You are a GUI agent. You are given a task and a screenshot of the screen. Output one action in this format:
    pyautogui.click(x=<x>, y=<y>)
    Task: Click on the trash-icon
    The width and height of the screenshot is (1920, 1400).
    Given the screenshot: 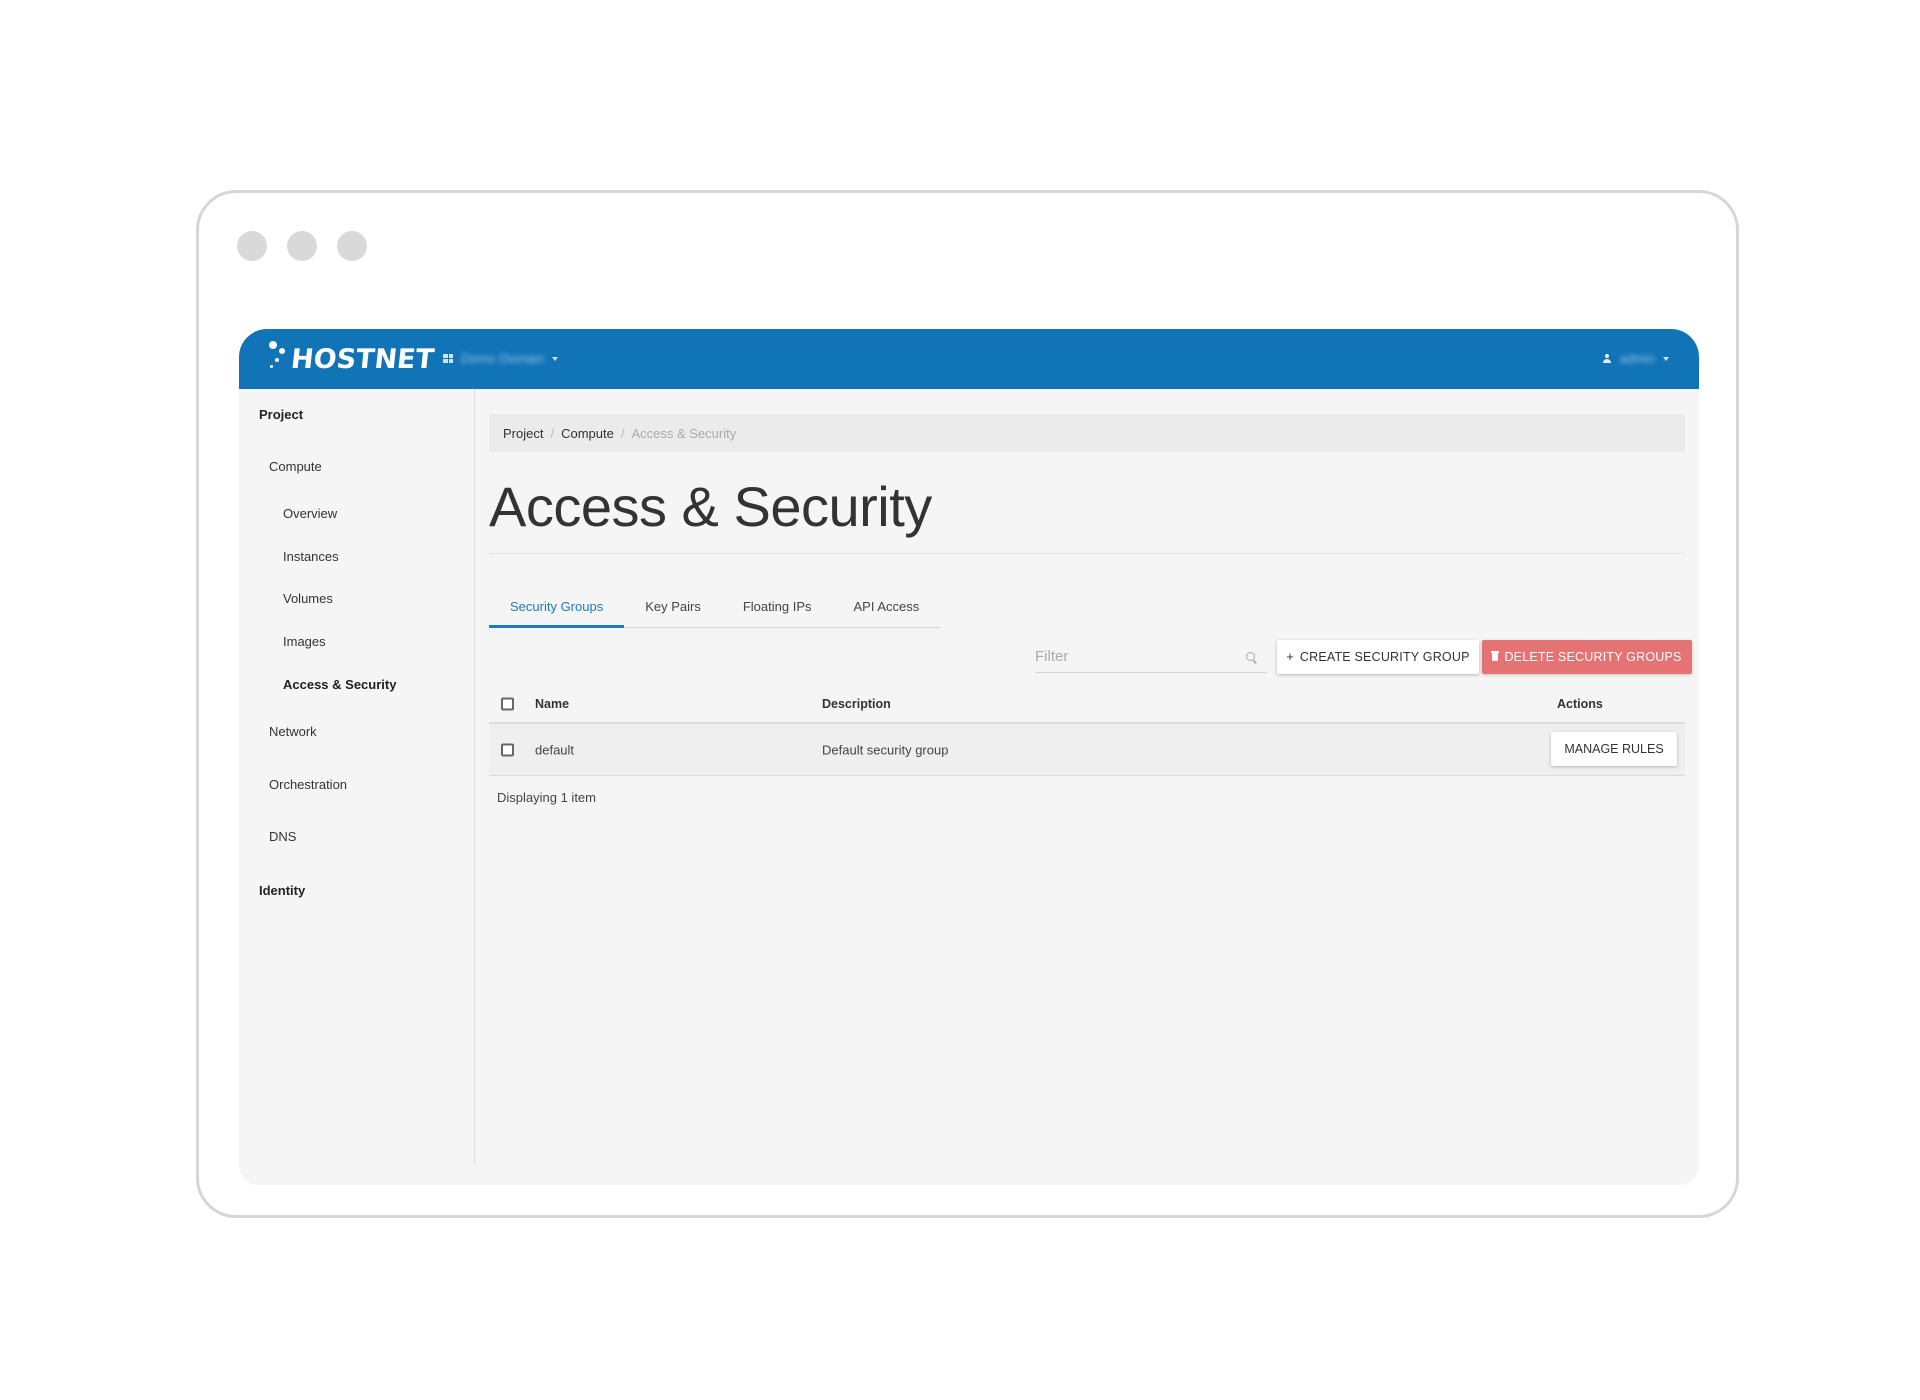 What is the action you would take?
    pyautogui.click(x=1495, y=656)
    